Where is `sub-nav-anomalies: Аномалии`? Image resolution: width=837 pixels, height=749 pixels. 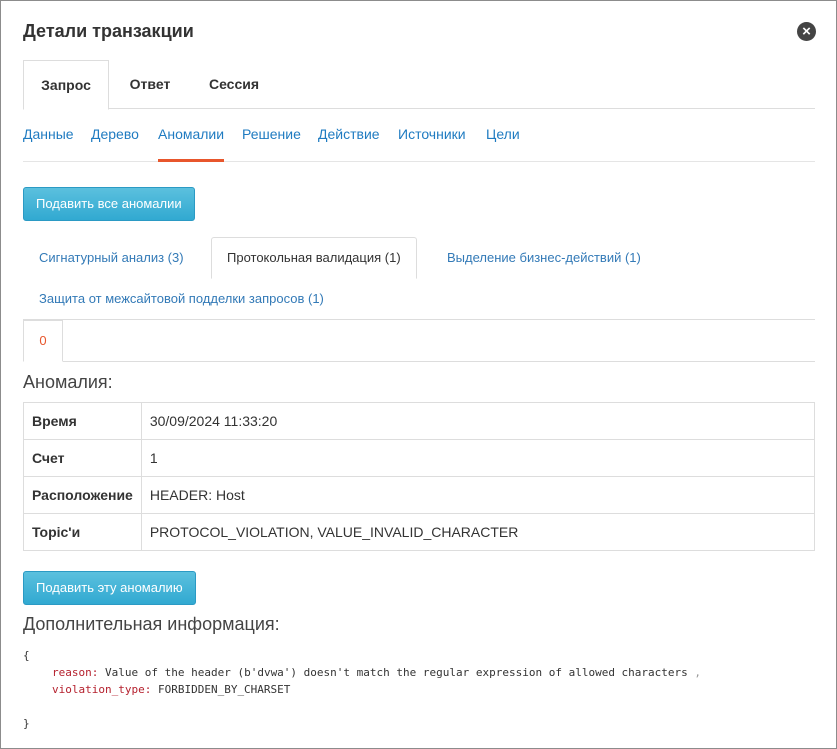
sub-nav-anomalies: Аномалии is located at coordinates (191, 134).